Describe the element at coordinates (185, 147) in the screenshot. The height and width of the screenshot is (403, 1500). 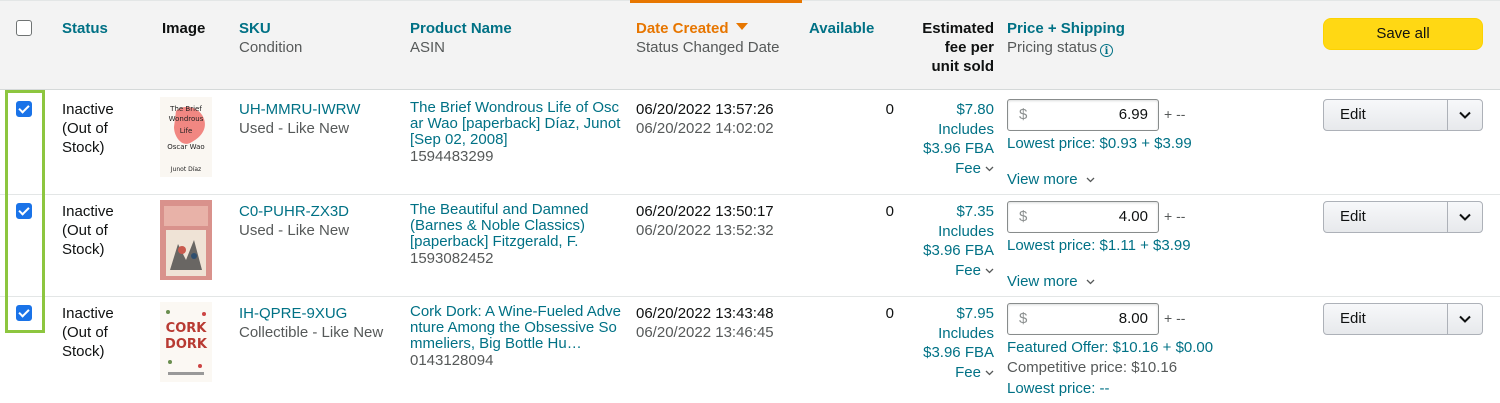
I see `svg-text: Oscar Wao` at that location.